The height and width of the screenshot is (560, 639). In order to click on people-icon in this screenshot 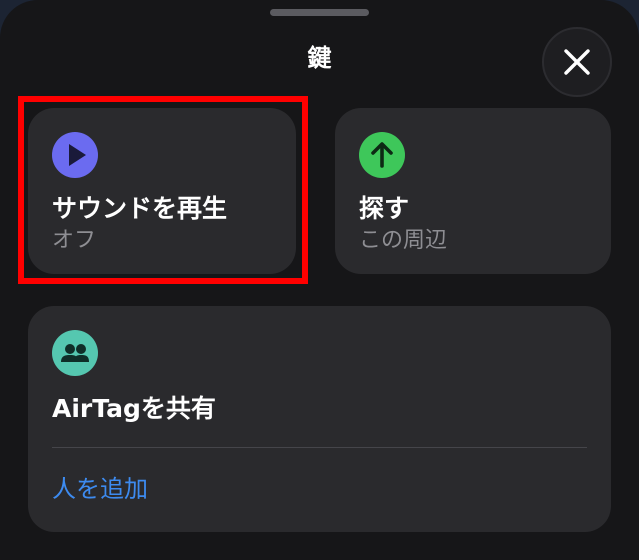, I will do `click(75, 353)`.